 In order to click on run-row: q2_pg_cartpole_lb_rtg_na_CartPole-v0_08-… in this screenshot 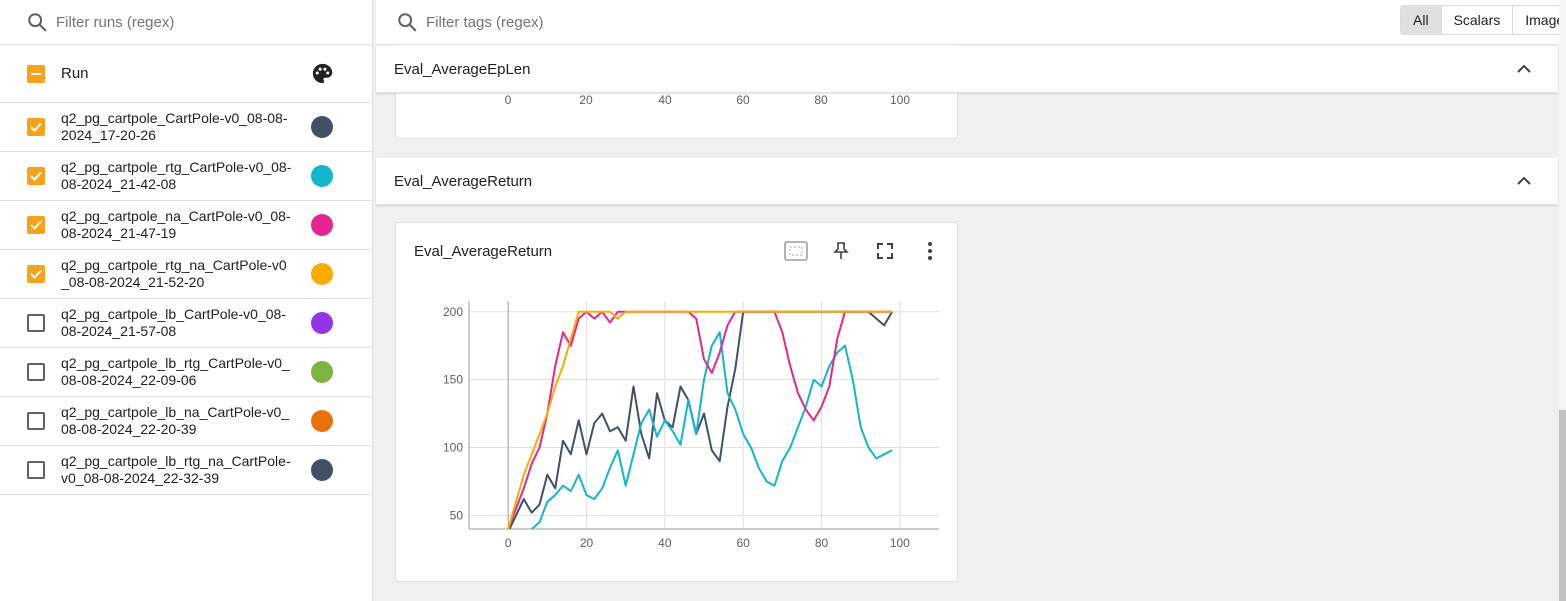, I will do `click(186, 470)`.